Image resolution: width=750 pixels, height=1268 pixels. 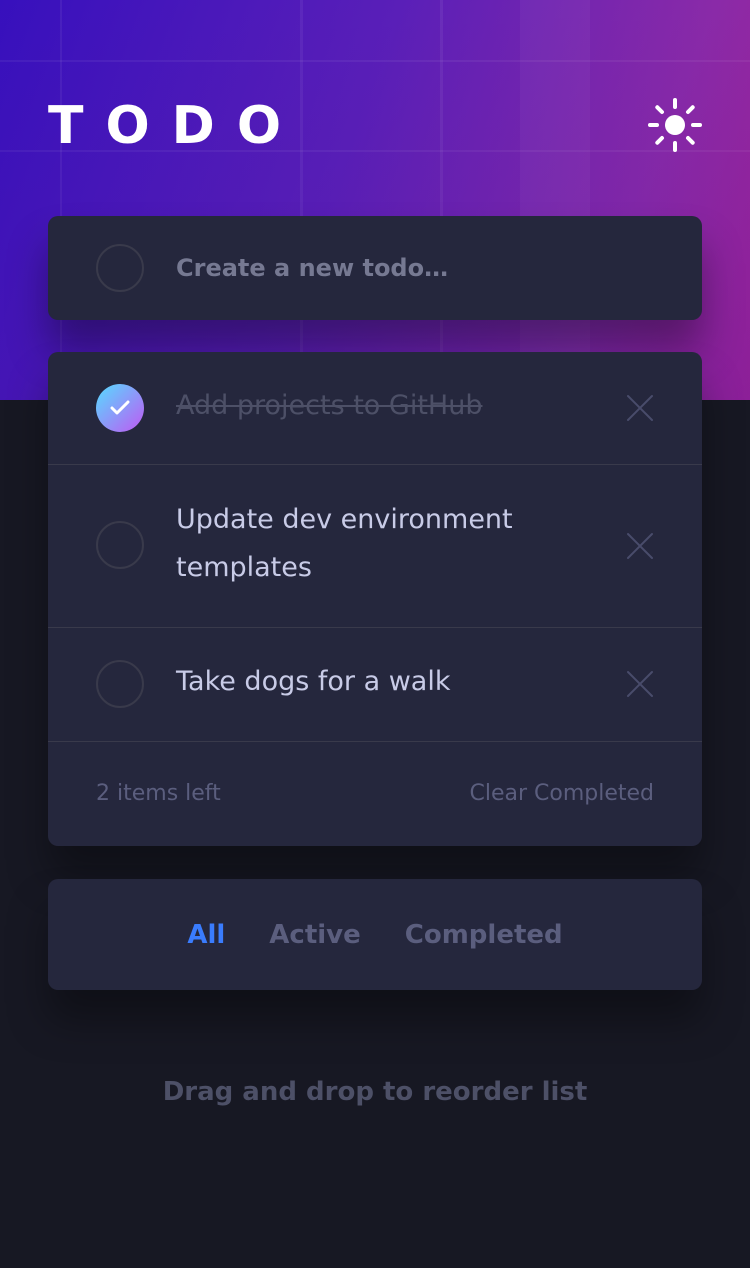 I want to click on todo-text: Add projects to GitHub, so click(x=329, y=405).